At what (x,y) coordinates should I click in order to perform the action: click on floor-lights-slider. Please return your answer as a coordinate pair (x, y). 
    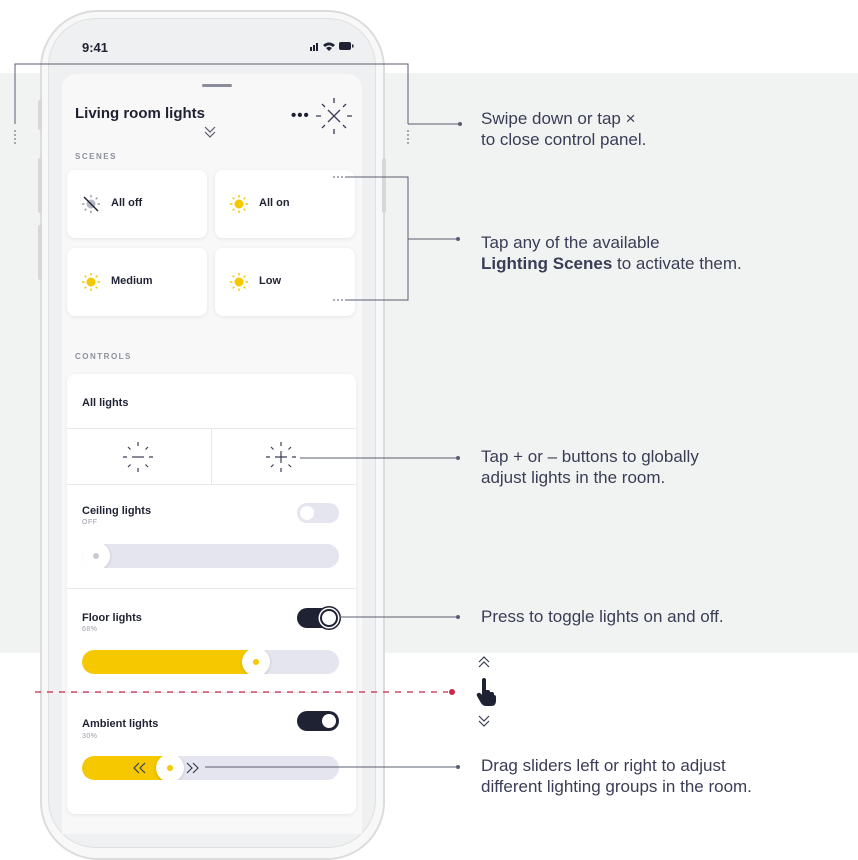
    Looking at the image, I should click on (210, 662).